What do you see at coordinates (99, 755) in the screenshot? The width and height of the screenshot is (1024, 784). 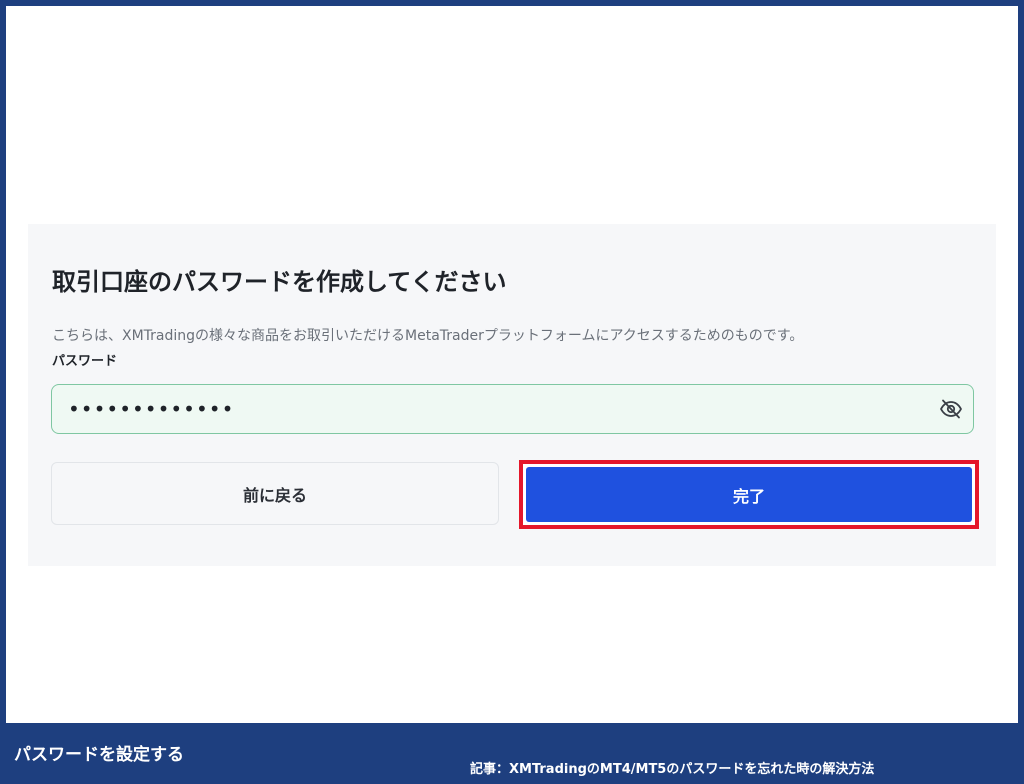 I see `caption-left: パスワードを設定する` at bounding box center [99, 755].